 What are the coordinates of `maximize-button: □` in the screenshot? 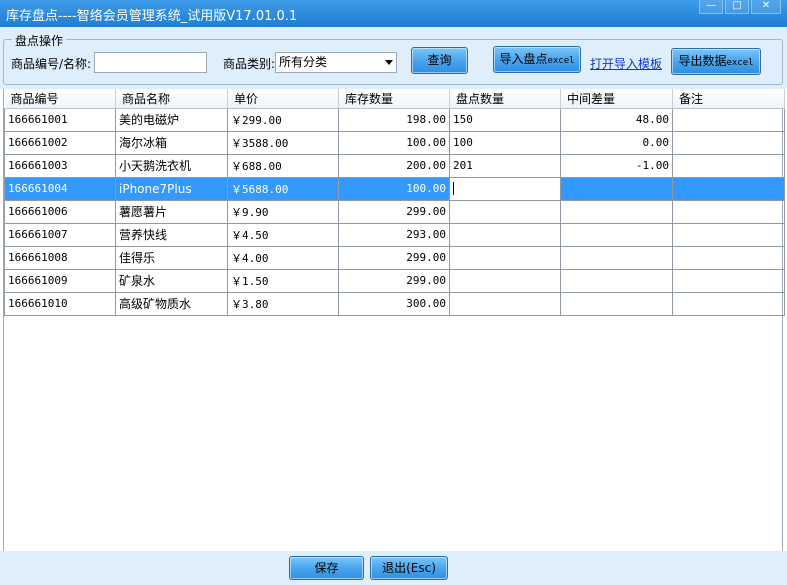 It's located at (737, 7).